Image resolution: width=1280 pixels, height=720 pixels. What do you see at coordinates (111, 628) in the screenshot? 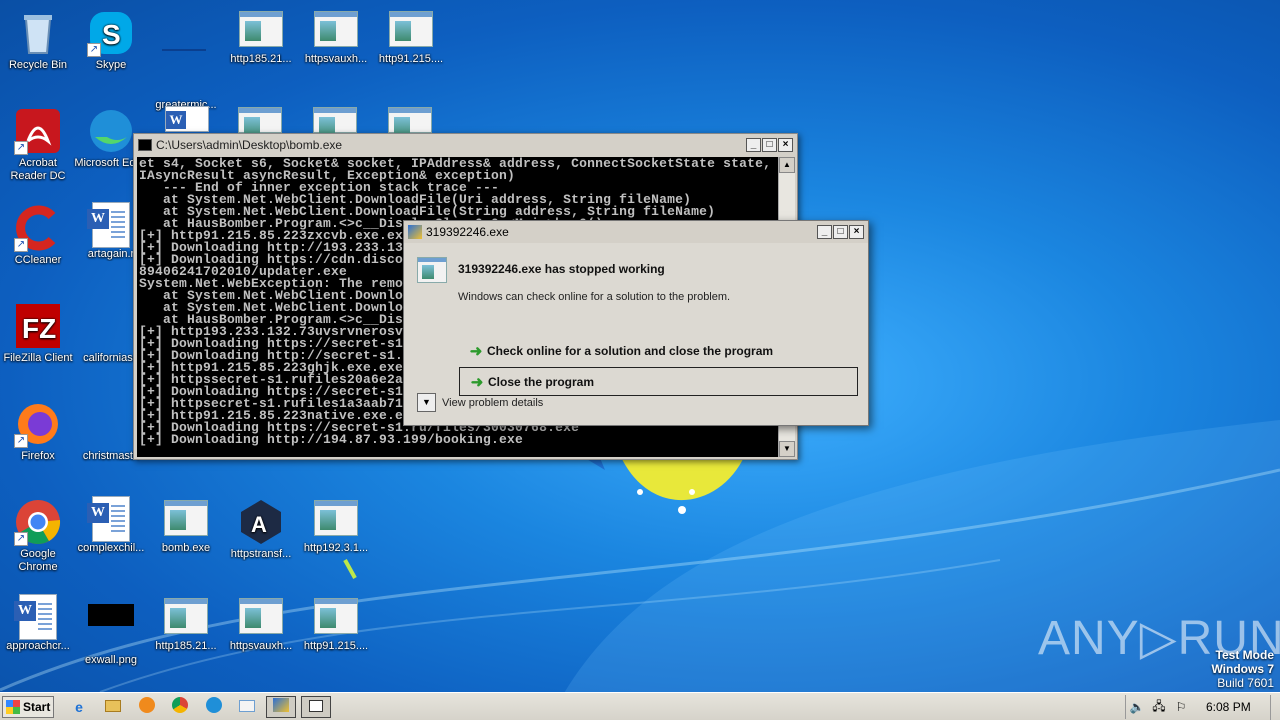
I see `image-file-icon` at bounding box center [111, 628].